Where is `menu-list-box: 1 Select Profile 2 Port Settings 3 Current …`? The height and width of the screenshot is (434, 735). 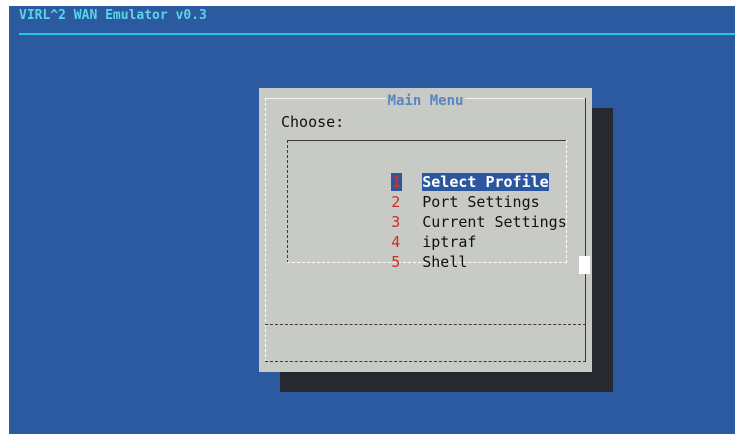 menu-list-box: 1 Select Profile 2 Port Settings 3 Current … is located at coordinates (427, 205).